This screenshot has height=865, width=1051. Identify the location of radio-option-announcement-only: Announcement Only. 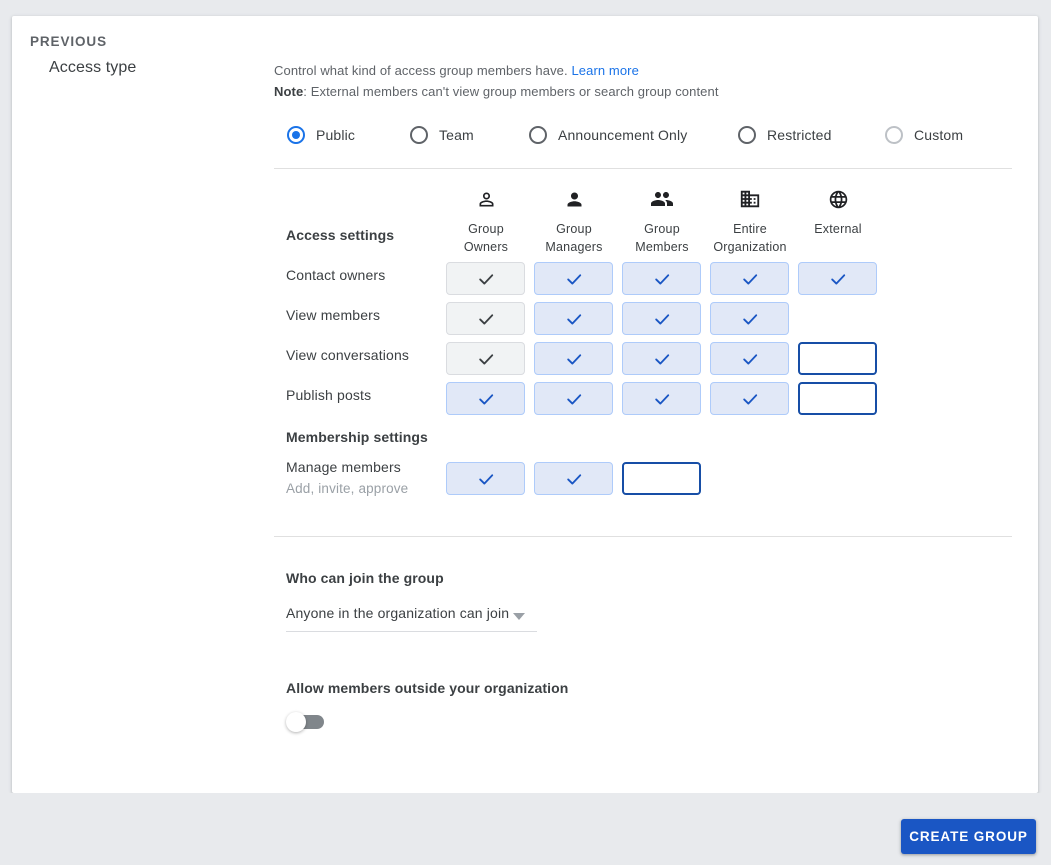
(608, 135).